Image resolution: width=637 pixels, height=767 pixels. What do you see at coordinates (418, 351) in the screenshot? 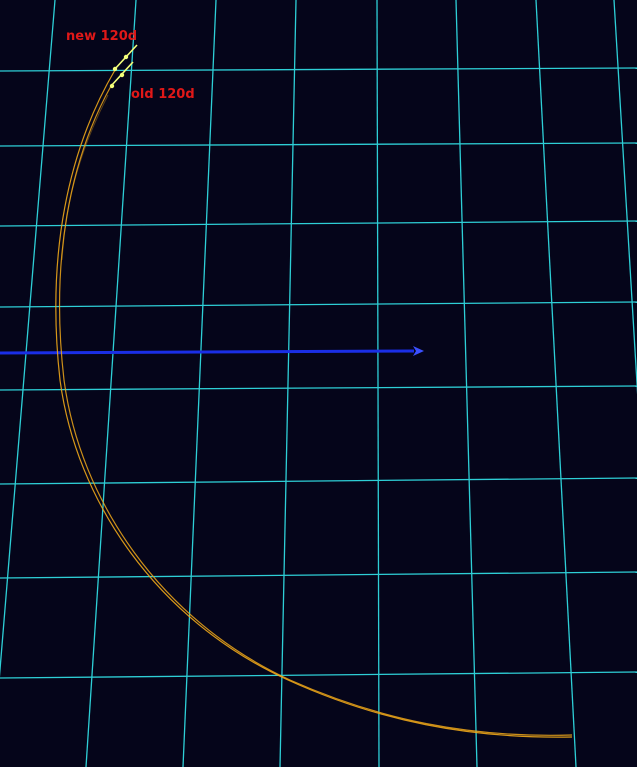
I see `arrow-right-icon` at bounding box center [418, 351].